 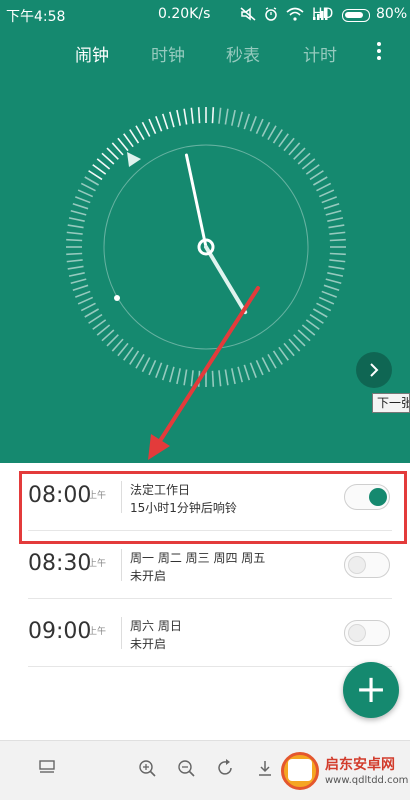 I want to click on tab-stopwatch: 秒表, so click(x=243, y=53).